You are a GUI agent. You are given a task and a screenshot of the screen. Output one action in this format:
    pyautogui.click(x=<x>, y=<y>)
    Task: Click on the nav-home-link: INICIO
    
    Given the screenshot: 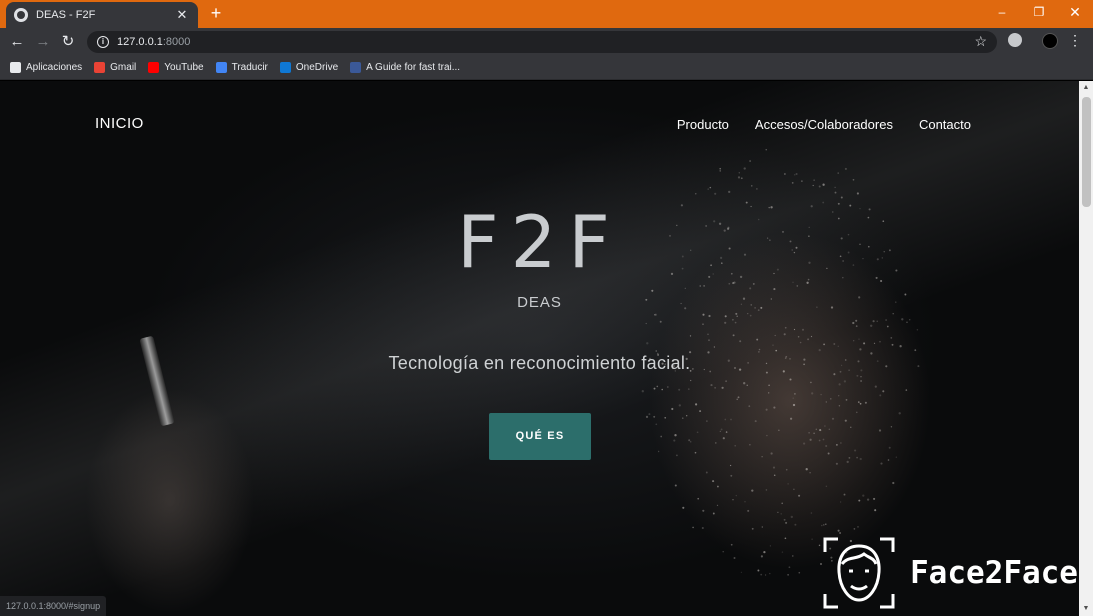 What is the action you would take?
    pyautogui.click(x=119, y=123)
    